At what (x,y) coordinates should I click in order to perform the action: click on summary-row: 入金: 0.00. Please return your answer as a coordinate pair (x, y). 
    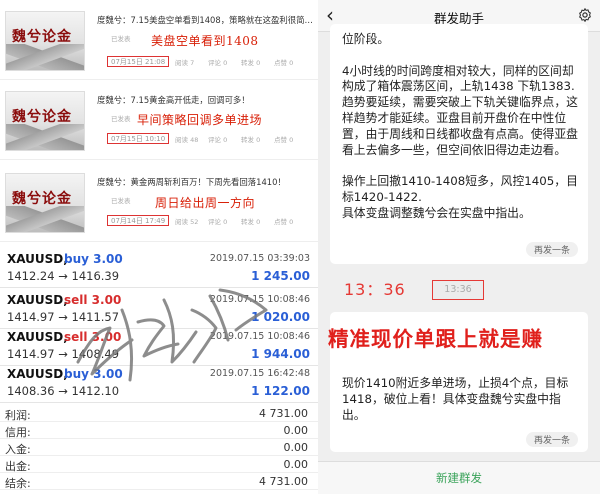
    Looking at the image, I should click on (159, 448).